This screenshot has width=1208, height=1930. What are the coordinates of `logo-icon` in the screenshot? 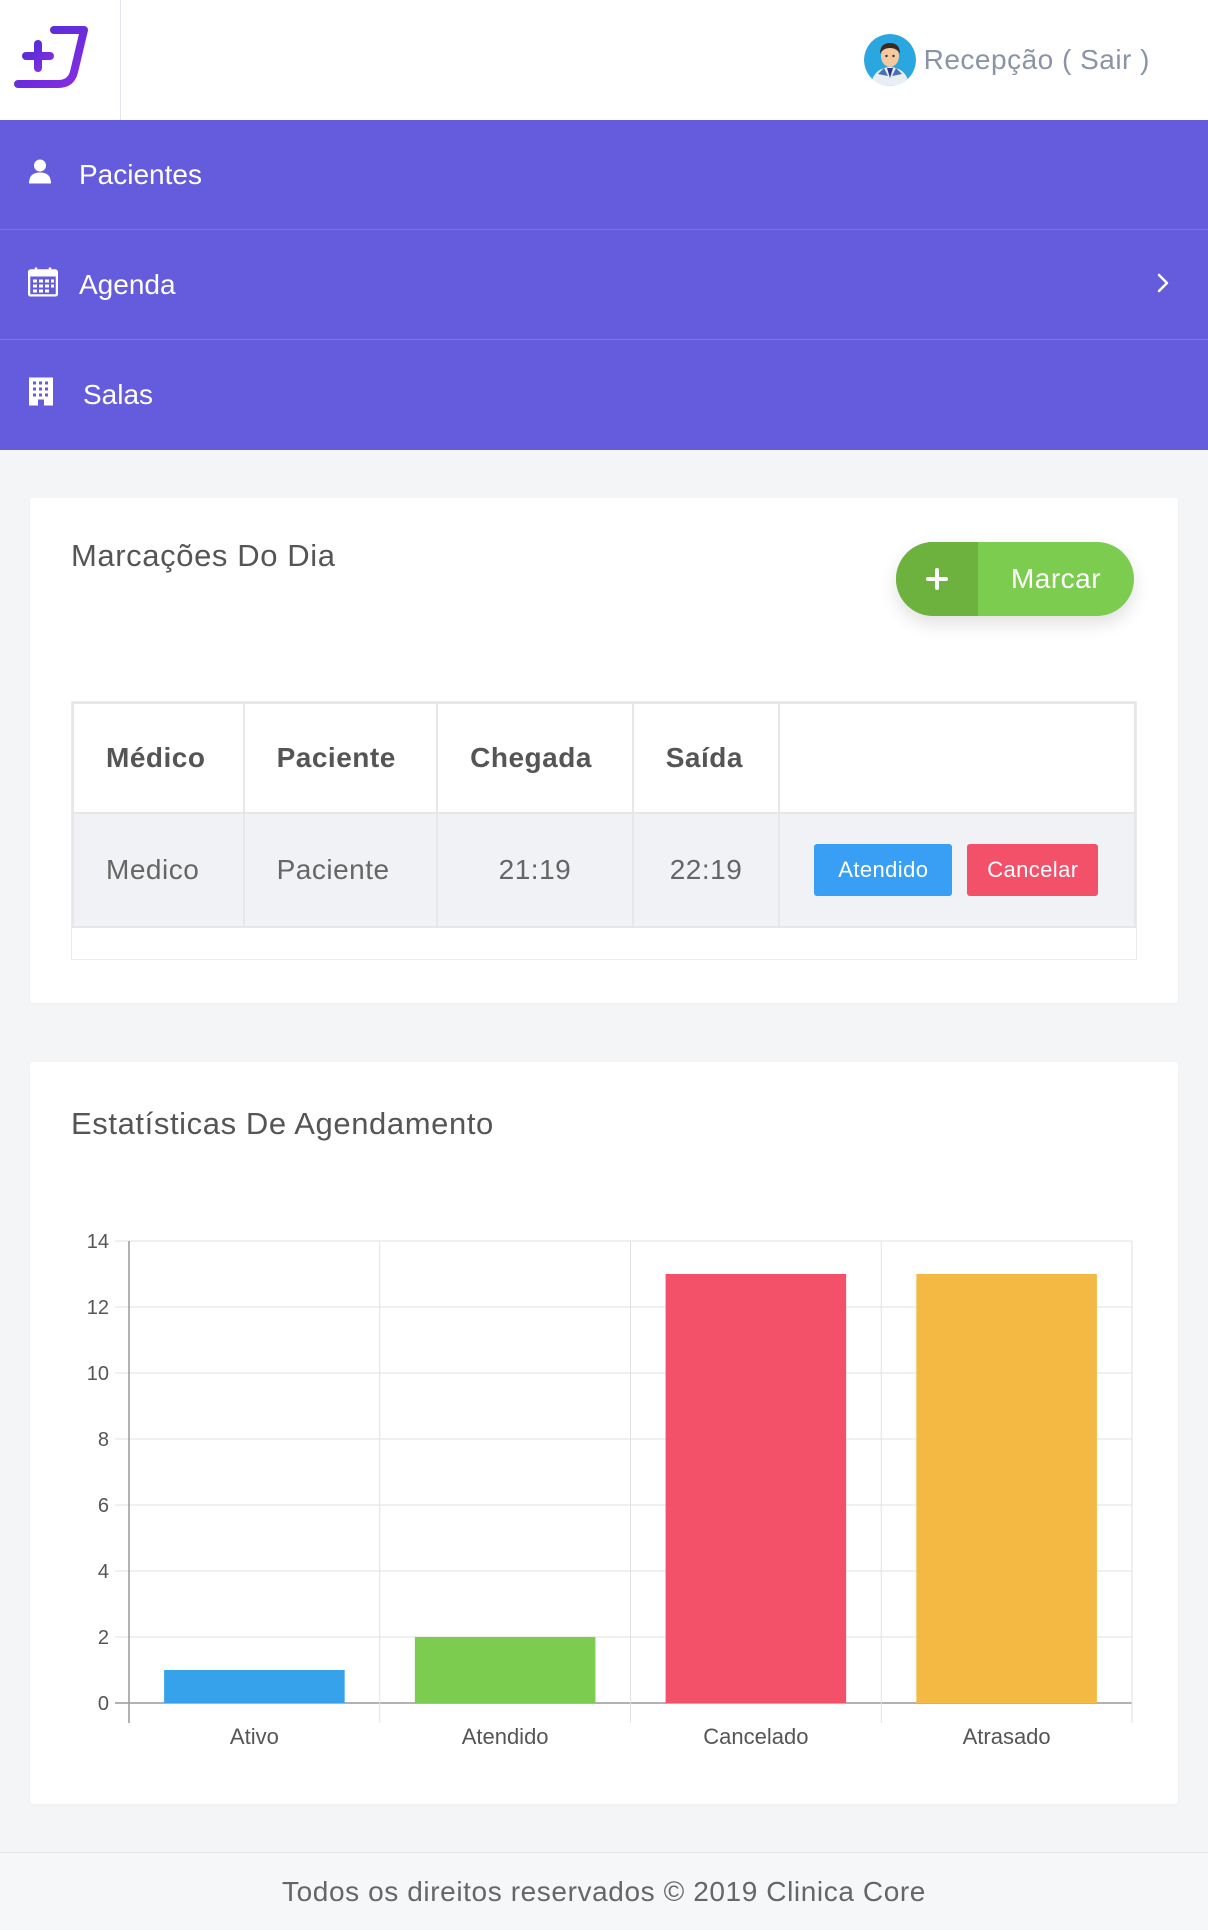 It's located at (51, 57).